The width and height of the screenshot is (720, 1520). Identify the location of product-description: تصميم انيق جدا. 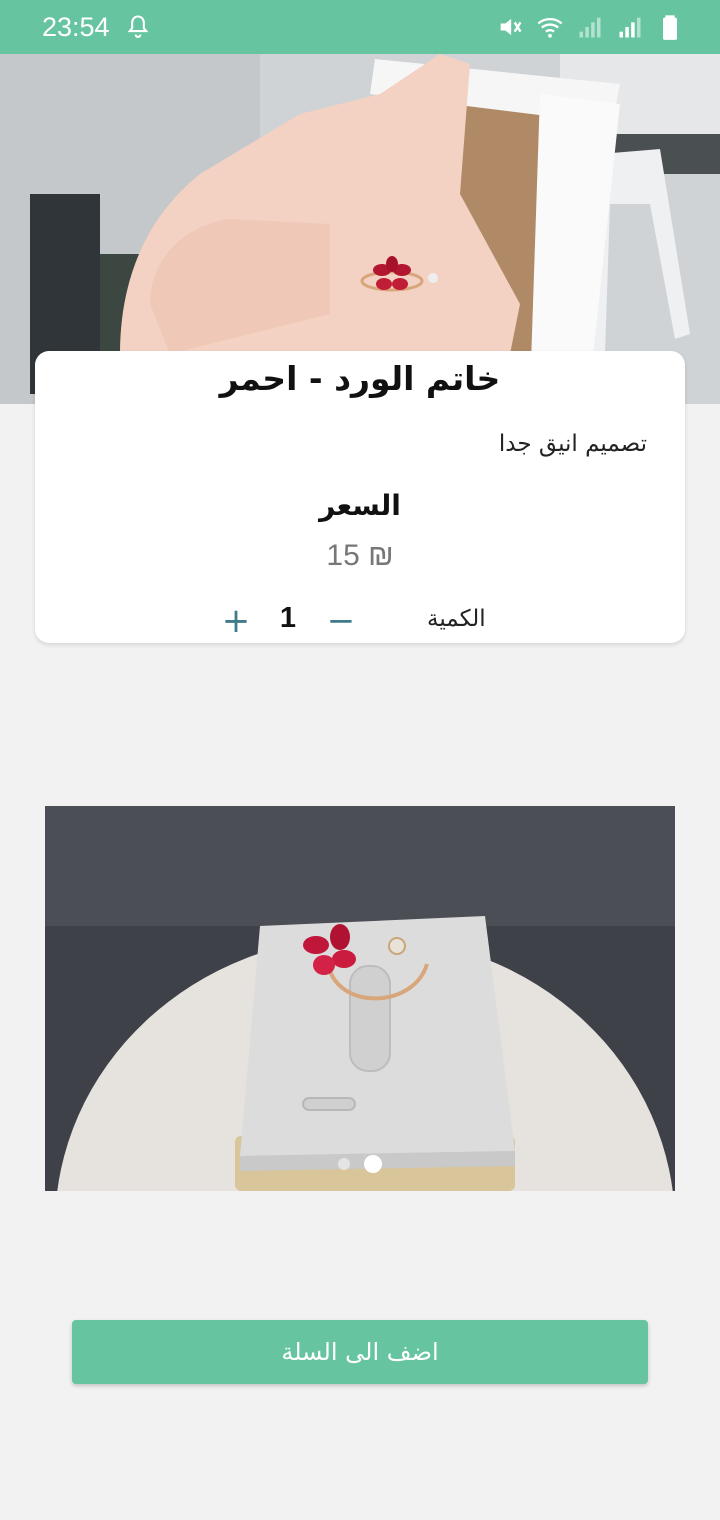
(572, 444).